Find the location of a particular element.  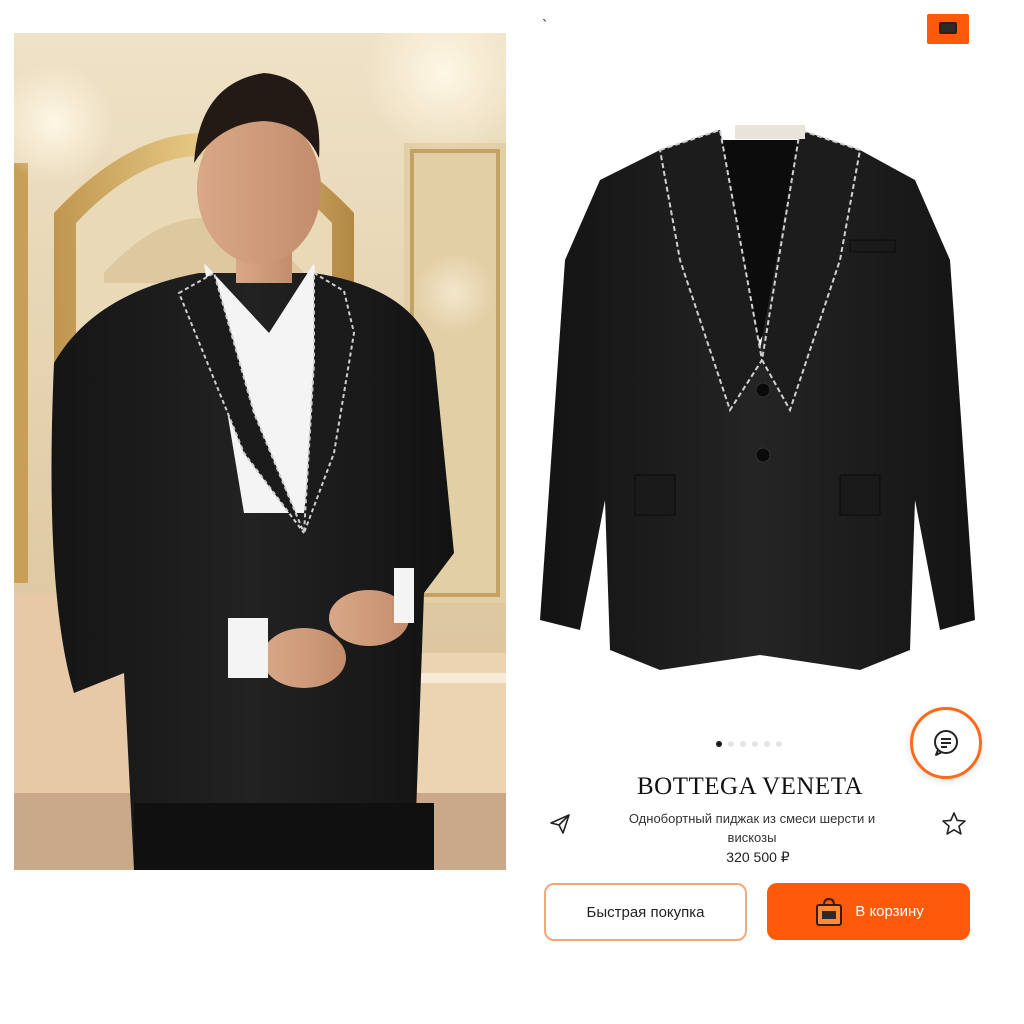

quick-buy-button: Быстрая покупка is located at coordinates (645, 912).